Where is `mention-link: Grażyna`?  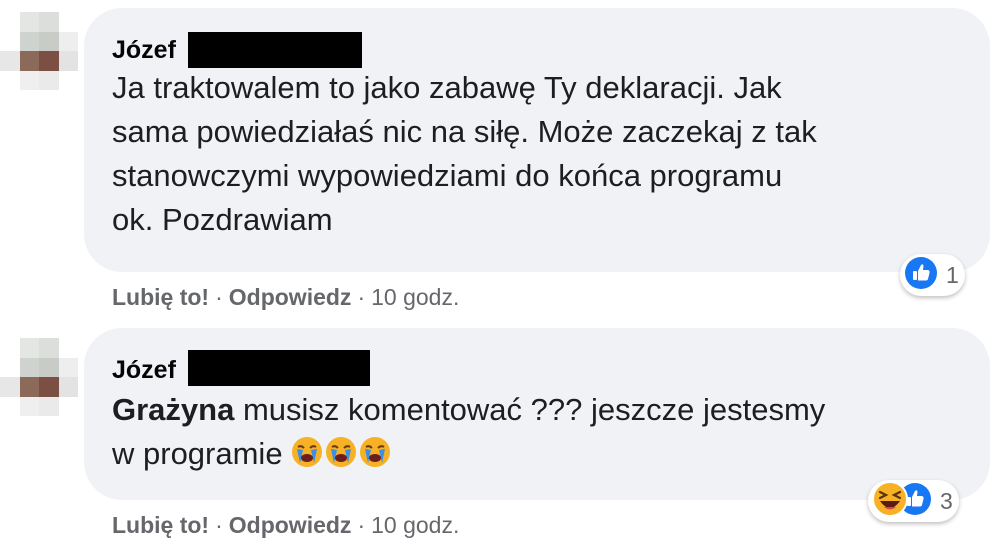
mention-link: Grażyna is located at coordinates (173, 409).